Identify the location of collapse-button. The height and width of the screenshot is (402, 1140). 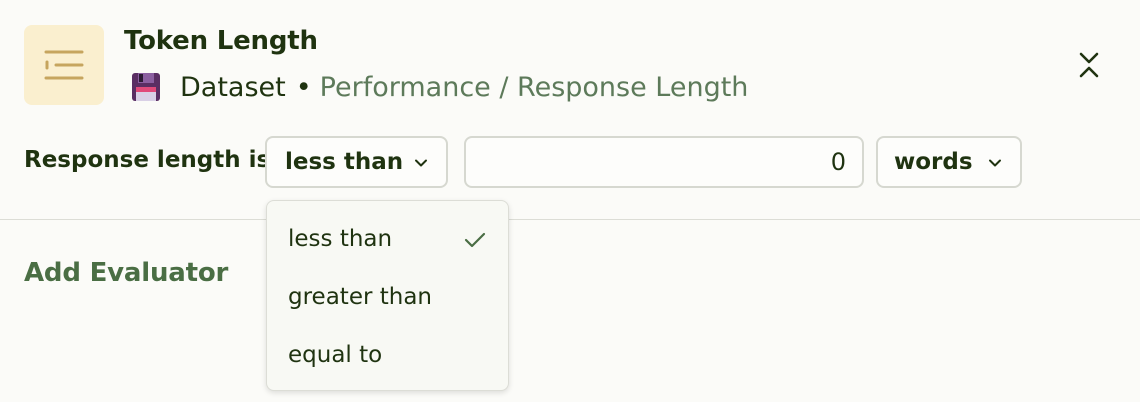
(1089, 65).